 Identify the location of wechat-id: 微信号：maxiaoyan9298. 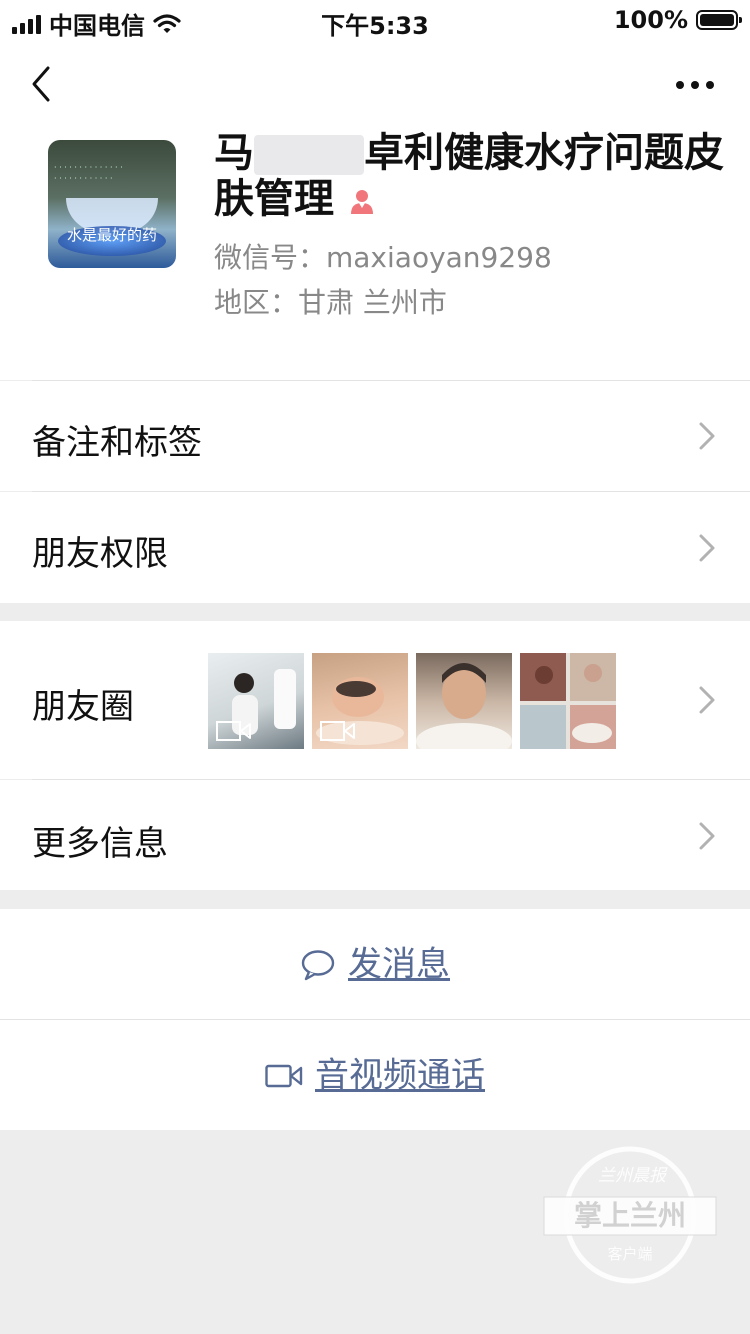
(383, 257).